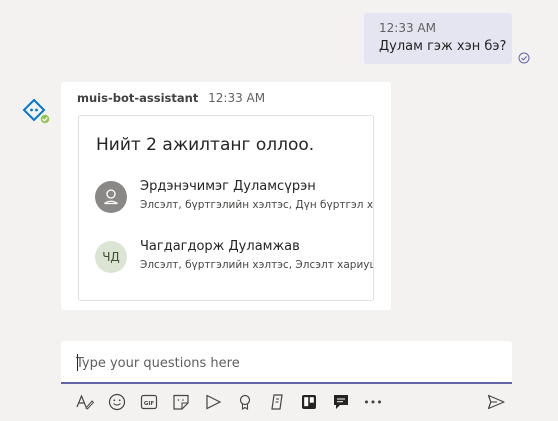 The width and height of the screenshot is (558, 421). I want to click on stream-icon, so click(277, 402).